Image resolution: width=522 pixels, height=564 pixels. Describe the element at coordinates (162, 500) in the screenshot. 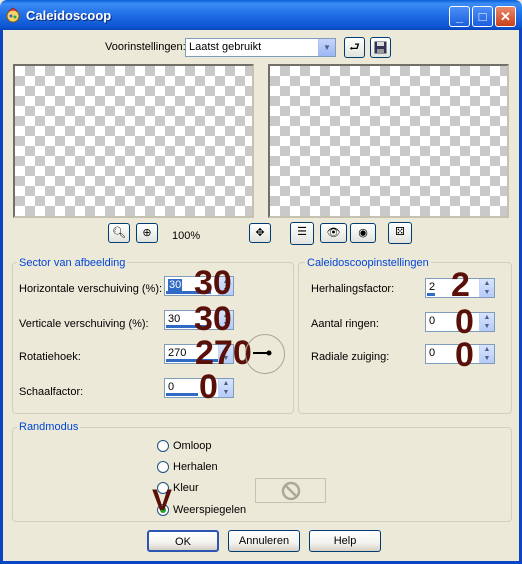

I see `annotation-checkmark: V` at that location.